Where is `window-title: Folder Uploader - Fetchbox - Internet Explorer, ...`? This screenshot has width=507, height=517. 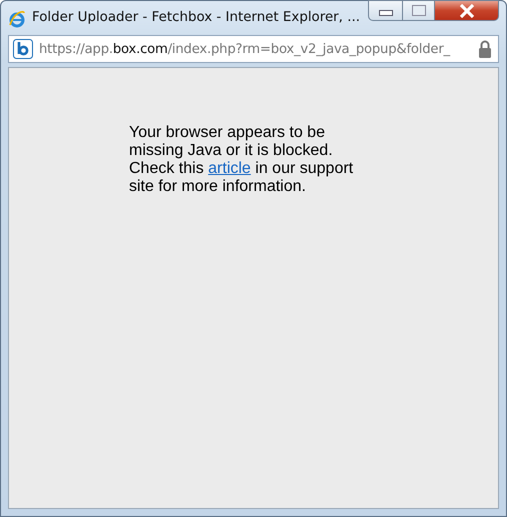 window-title: Folder Uploader - Fetchbox - Internet Explorer, ... is located at coordinates (196, 17).